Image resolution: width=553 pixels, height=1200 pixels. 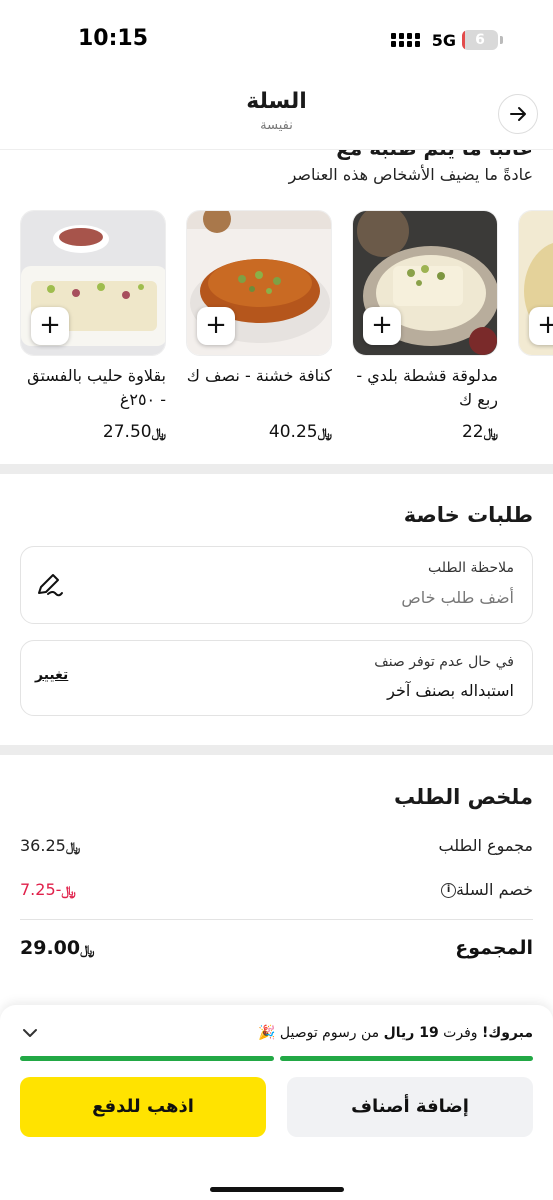 I want to click on chevron-down-icon, so click(x=30, y=1033).